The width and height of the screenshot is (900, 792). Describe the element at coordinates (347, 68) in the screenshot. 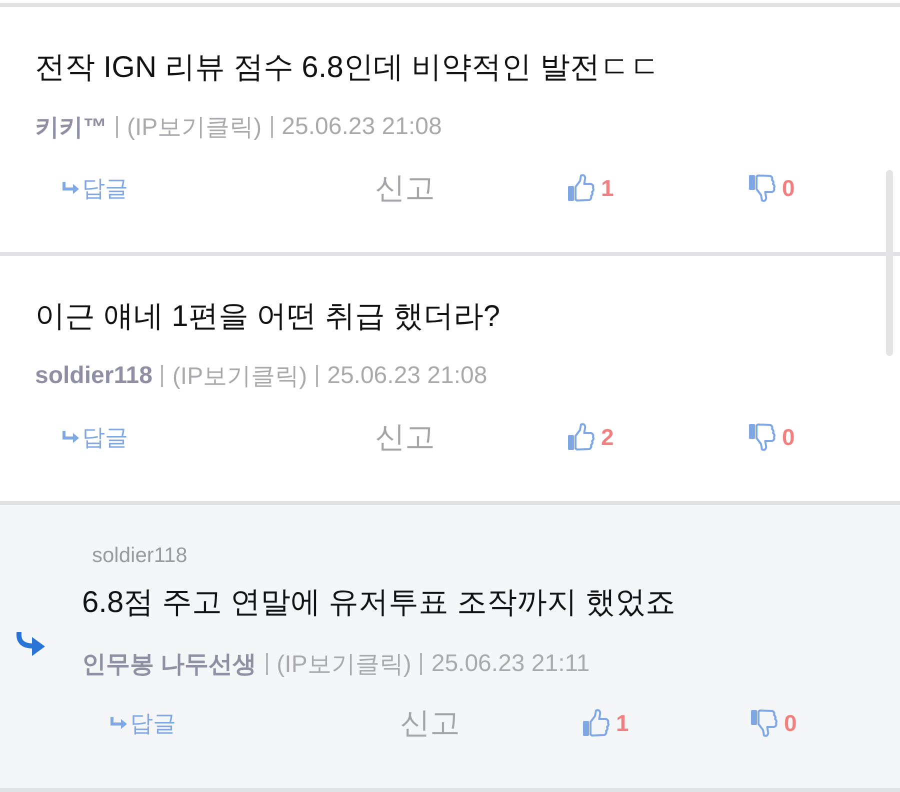

I see `comment-text: 전작 IGN 리뷰 점수 6.8인데 비약적인 발전ㄷㄷ` at that location.